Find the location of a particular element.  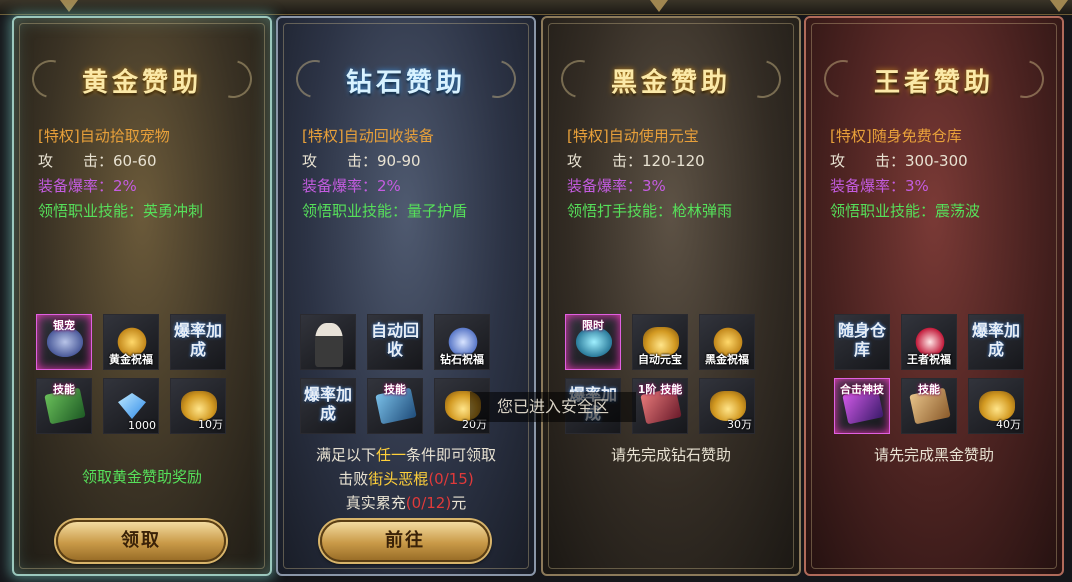

privilege-text: [特权]自动回收装备 is located at coordinates (368, 136).